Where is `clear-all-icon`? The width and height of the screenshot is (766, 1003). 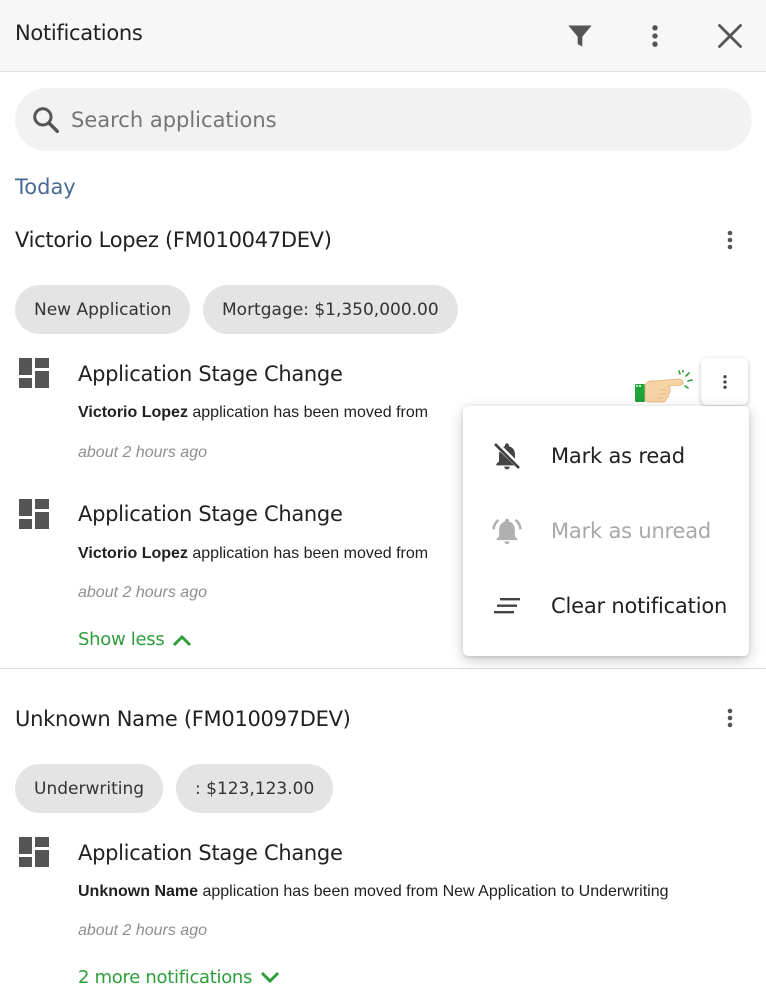
clear-all-icon is located at coordinates (507, 606).